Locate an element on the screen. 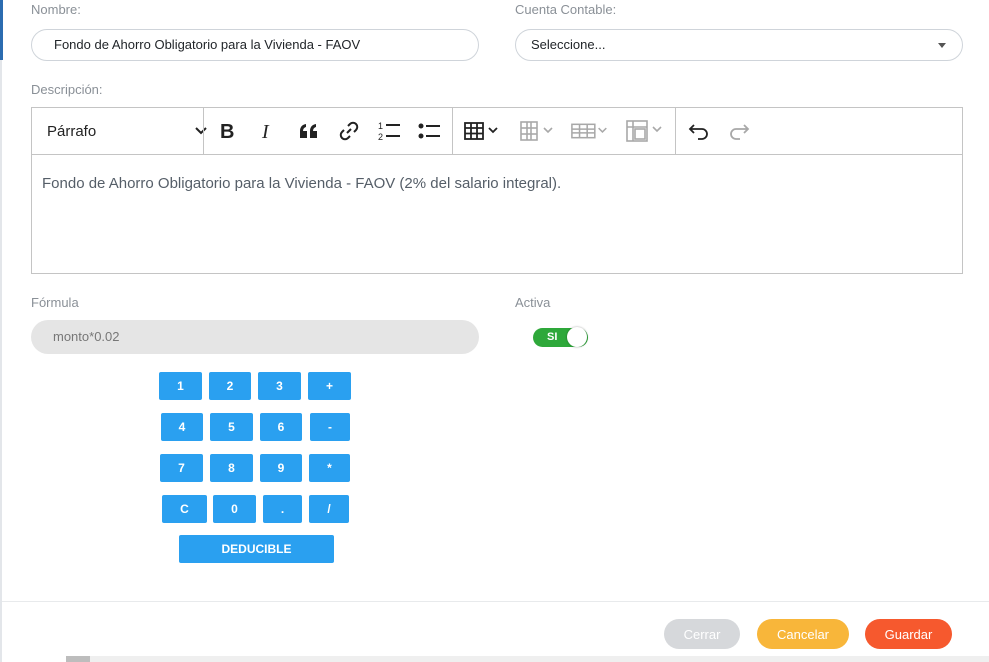  formula-label: Fórmula is located at coordinates (55, 302).